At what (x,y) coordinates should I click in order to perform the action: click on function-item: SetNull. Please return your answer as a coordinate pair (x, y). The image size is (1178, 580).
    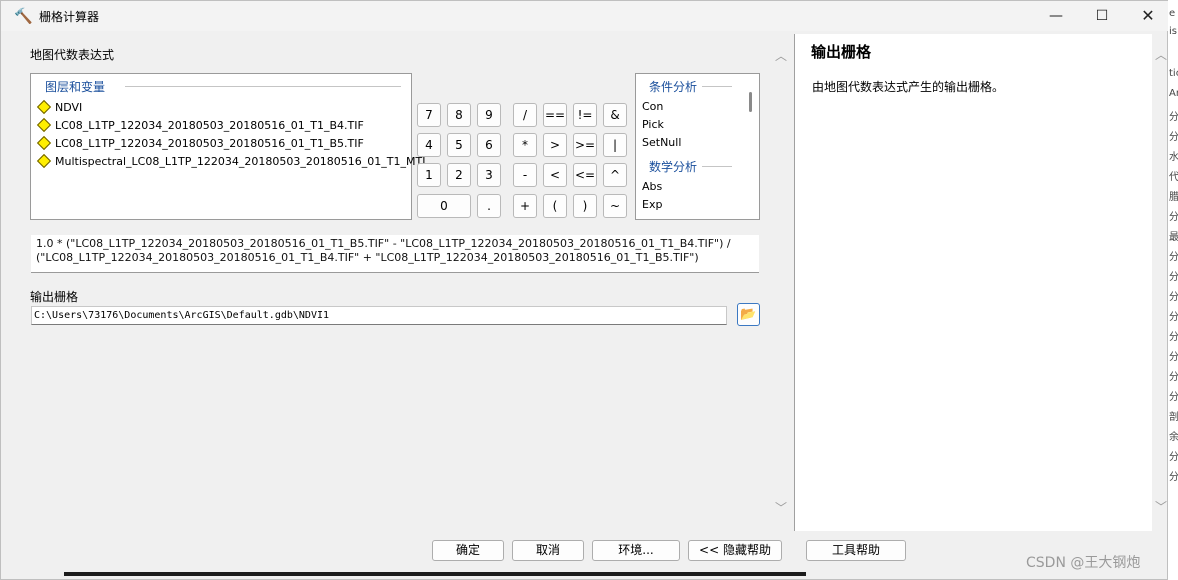
    Looking at the image, I should click on (661, 142).